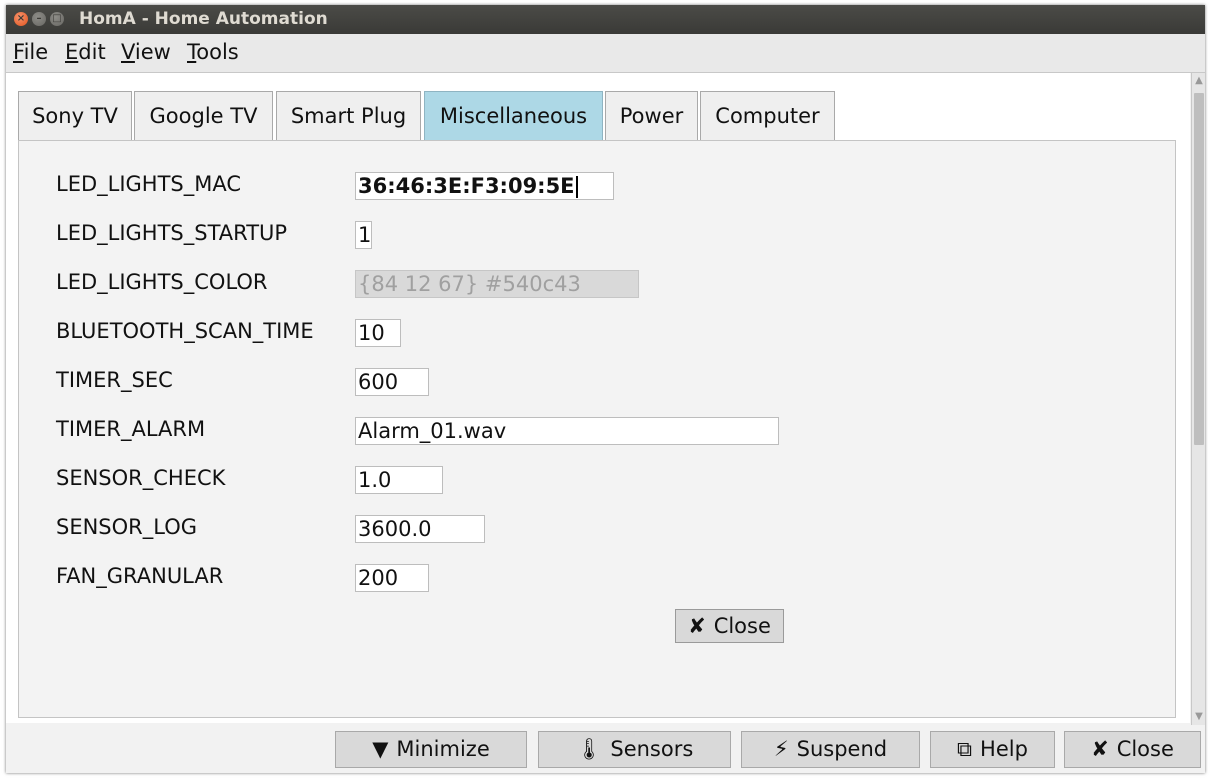 The width and height of the screenshot is (1214, 782). Describe the element at coordinates (399, 480) in the screenshot. I see `sensor-check-input: 1.0` at that location.